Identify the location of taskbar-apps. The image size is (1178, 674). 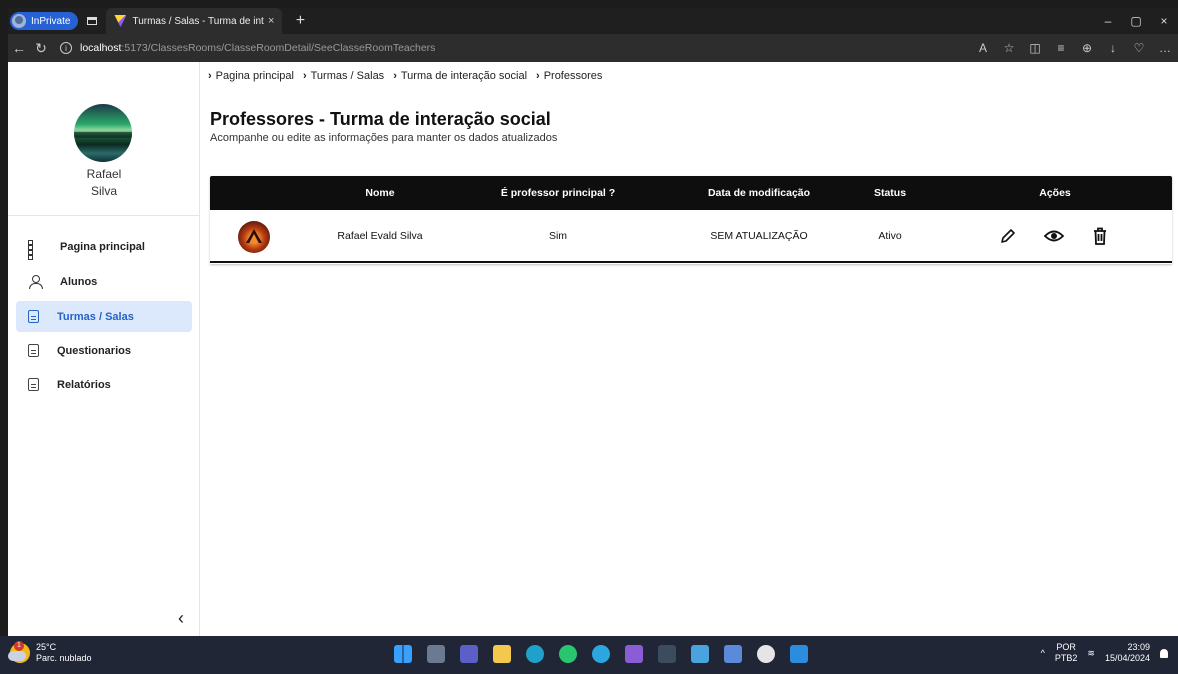
(601, 654).